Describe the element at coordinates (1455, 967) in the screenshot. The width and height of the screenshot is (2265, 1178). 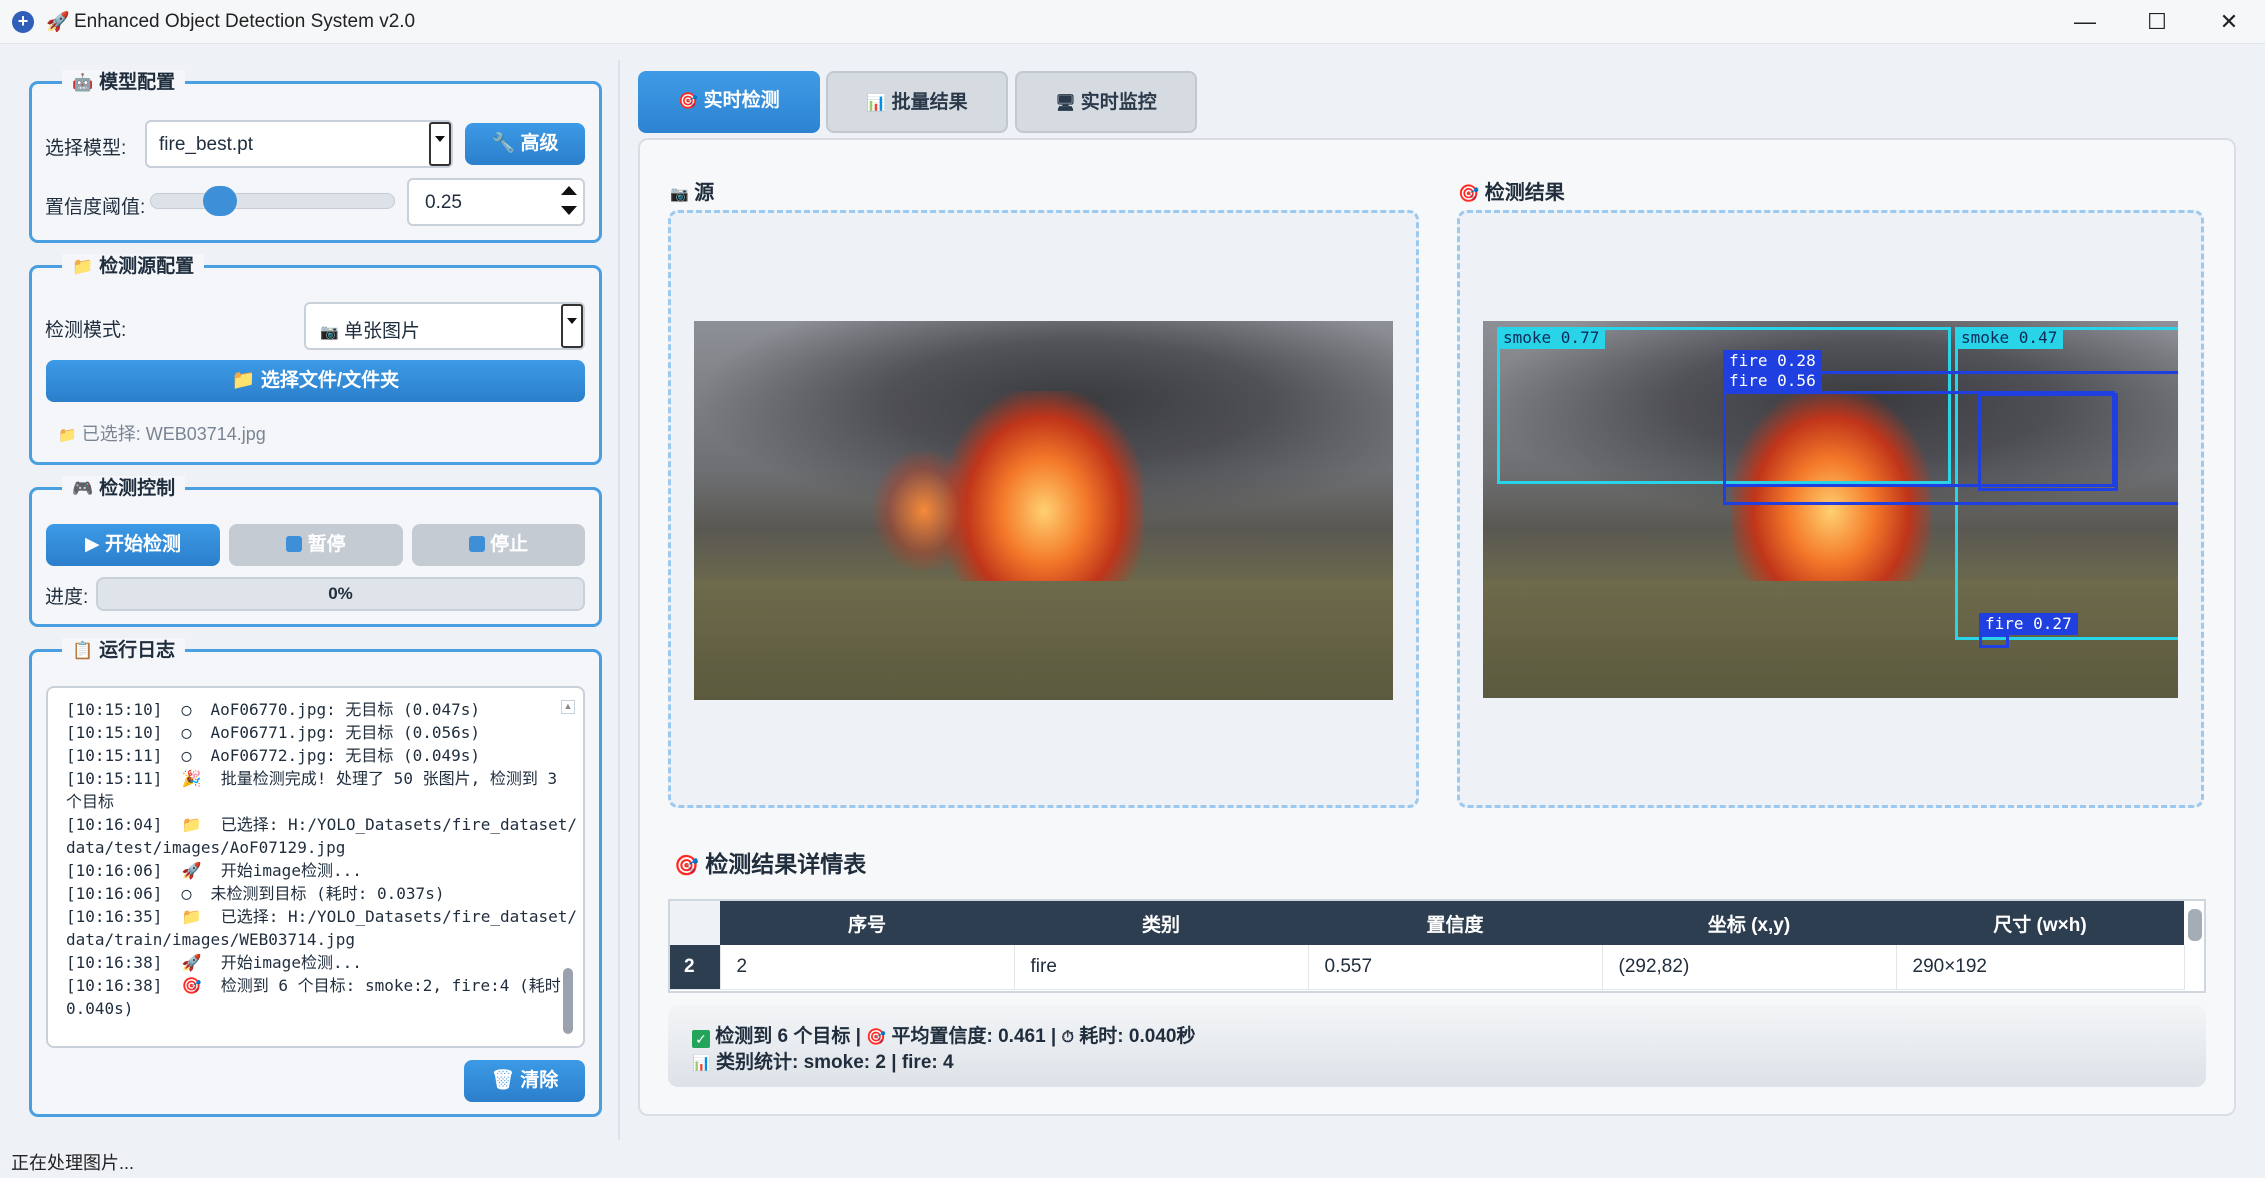
I see `cell-confidence: 0.557` at that location.